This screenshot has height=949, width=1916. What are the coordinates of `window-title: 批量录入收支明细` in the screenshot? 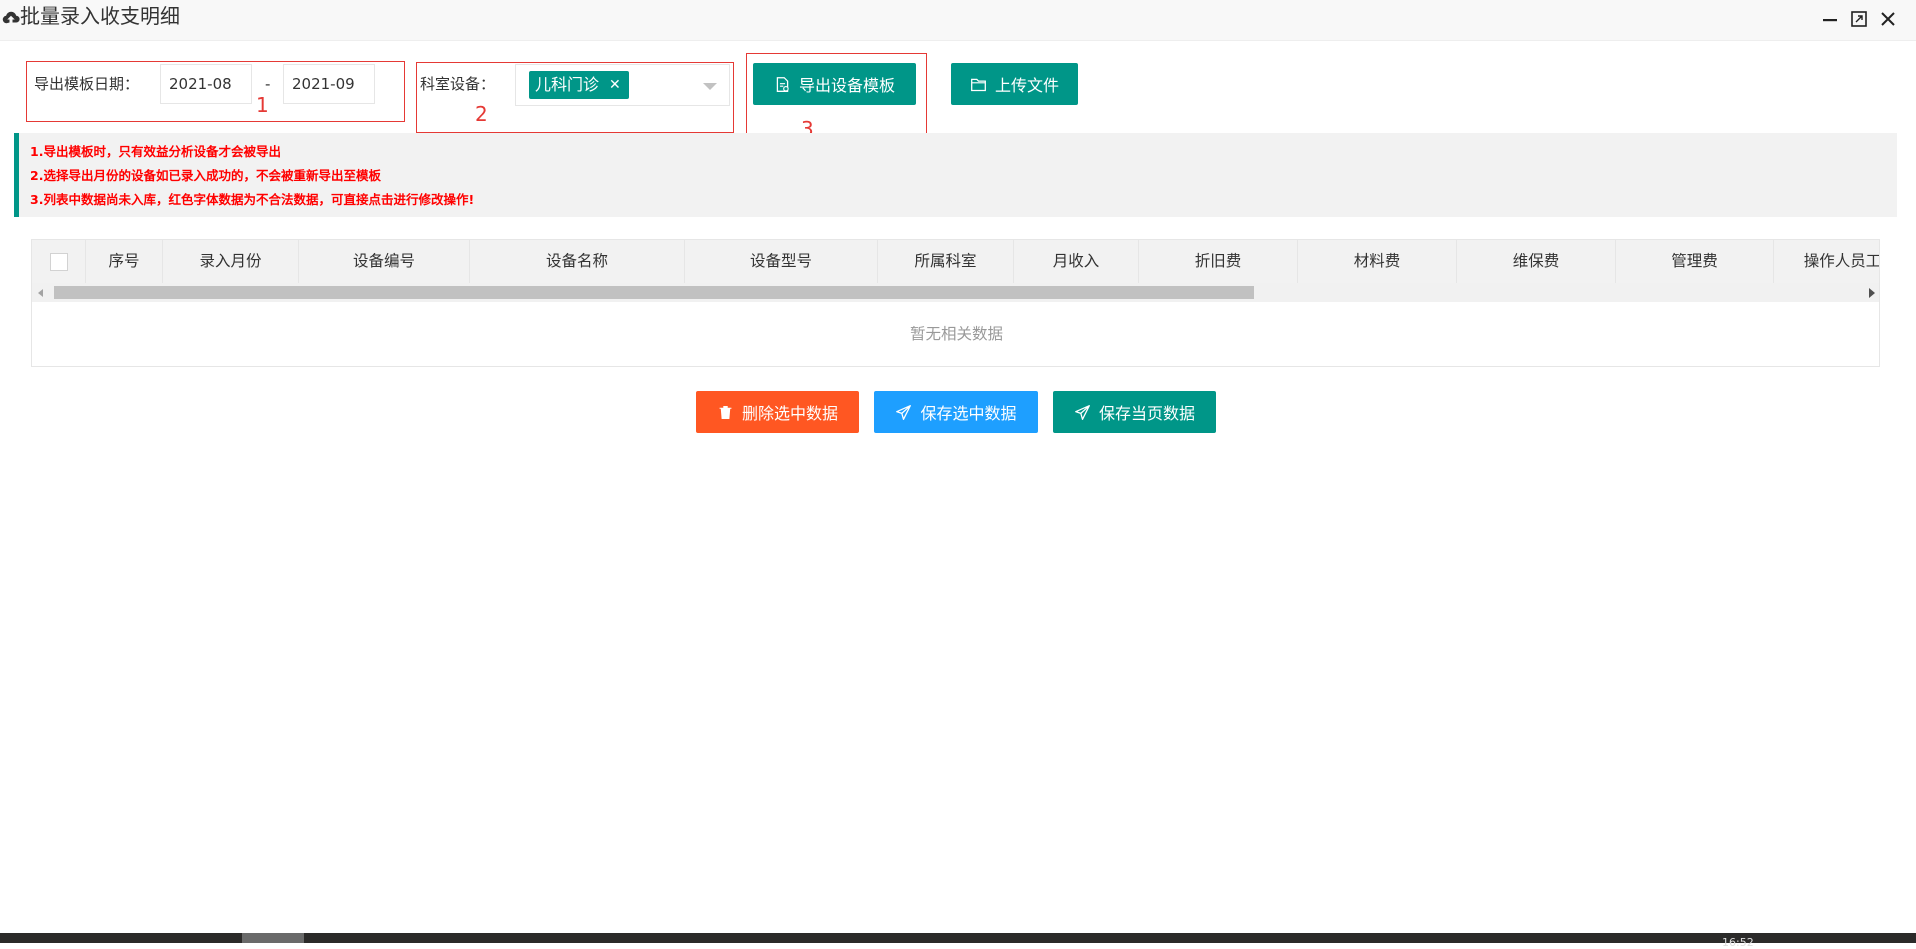 It's located at (100, 16).